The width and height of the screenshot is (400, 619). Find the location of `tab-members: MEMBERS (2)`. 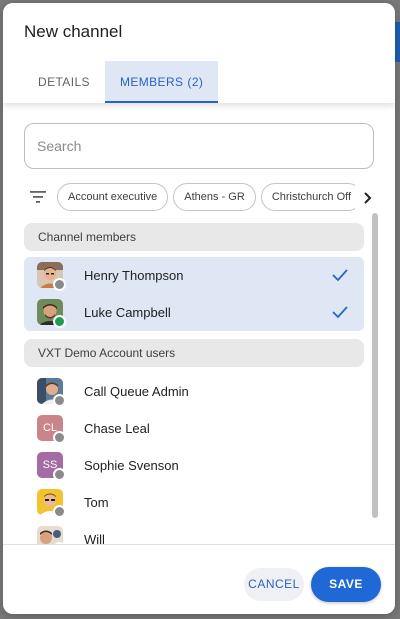

tab-members: MEMBERS (2) is located at coordinates (161, 82).